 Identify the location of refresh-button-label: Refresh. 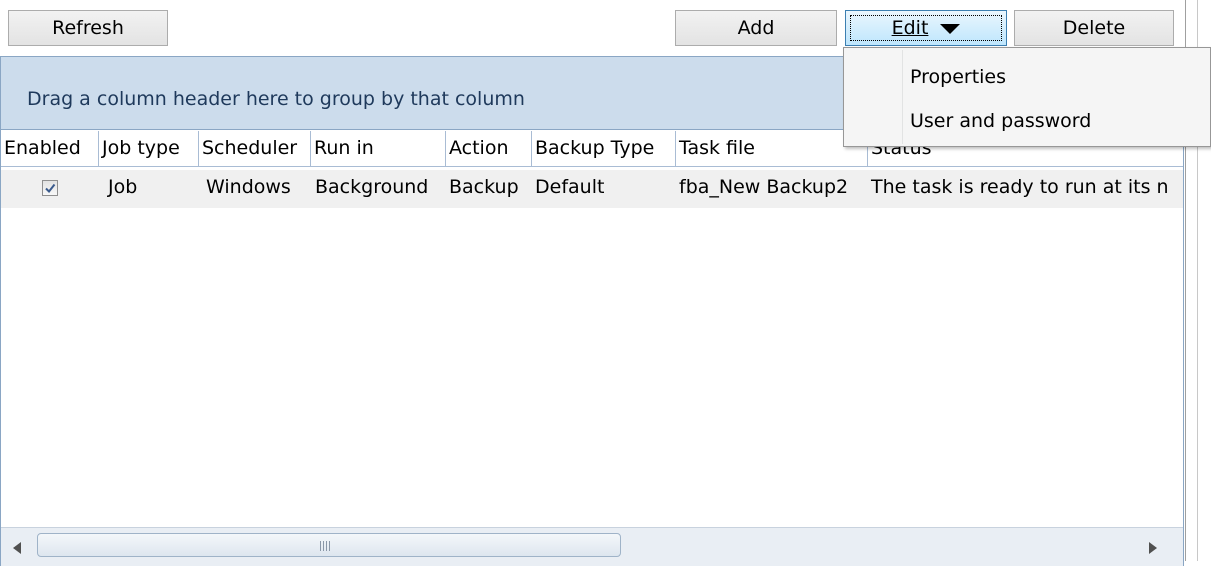
(88, 28).